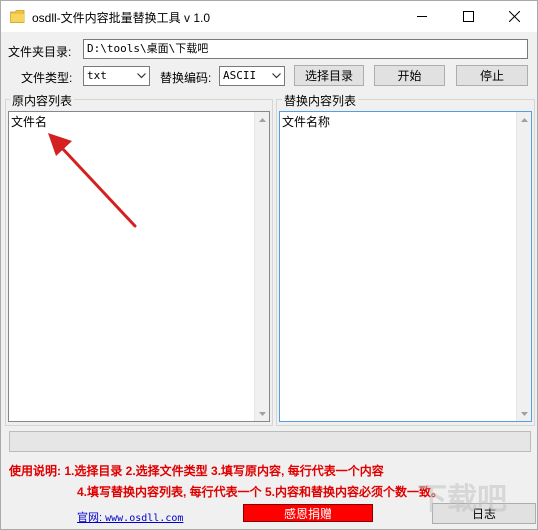 This screenshot has width=538, height=530. I want to click on instructions-line-2: 4.填写替换内容列表, 每行代表一个 5.内容和替换内容必须个数一致。, so click(260, 492).